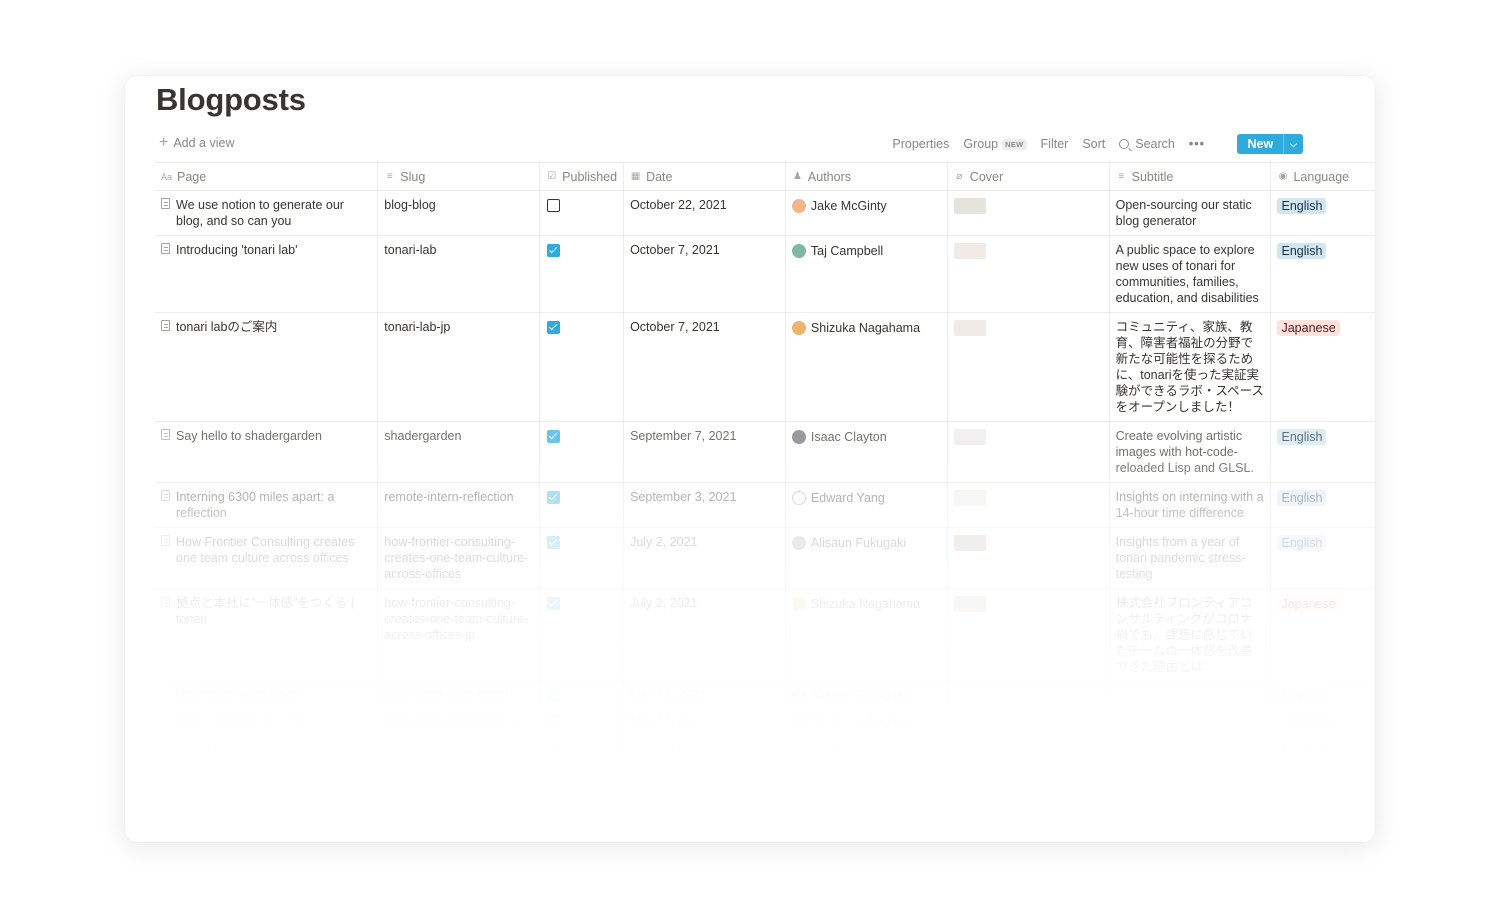 This screenshot has width=1500, height=919. I want to click on page-cell: tonari labのご案内, so click(267, 367).